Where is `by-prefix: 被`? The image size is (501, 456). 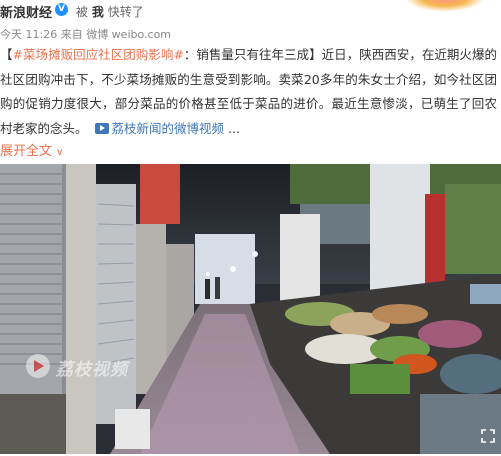 by-prefix: 被 is located at coordinates (82, 12).